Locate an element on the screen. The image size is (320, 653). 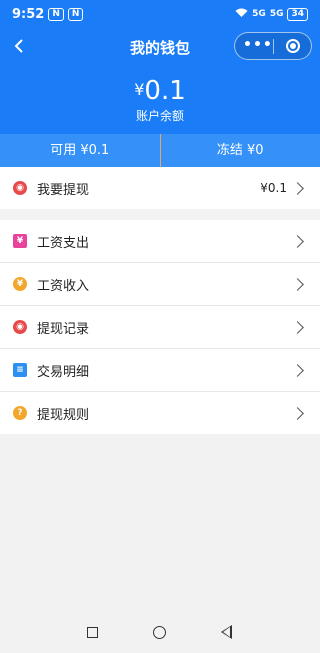
status-time: 9:52 is located at coordinates (28, 14).